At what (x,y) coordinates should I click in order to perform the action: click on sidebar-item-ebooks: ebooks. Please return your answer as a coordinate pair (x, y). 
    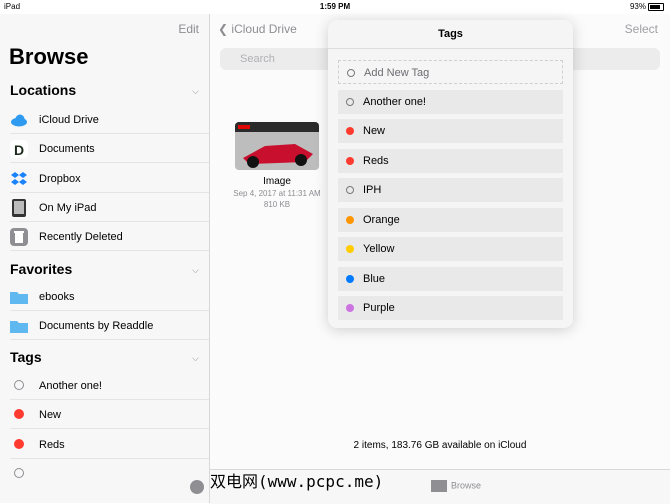
    Looking at the image, I should click on (109, 296).